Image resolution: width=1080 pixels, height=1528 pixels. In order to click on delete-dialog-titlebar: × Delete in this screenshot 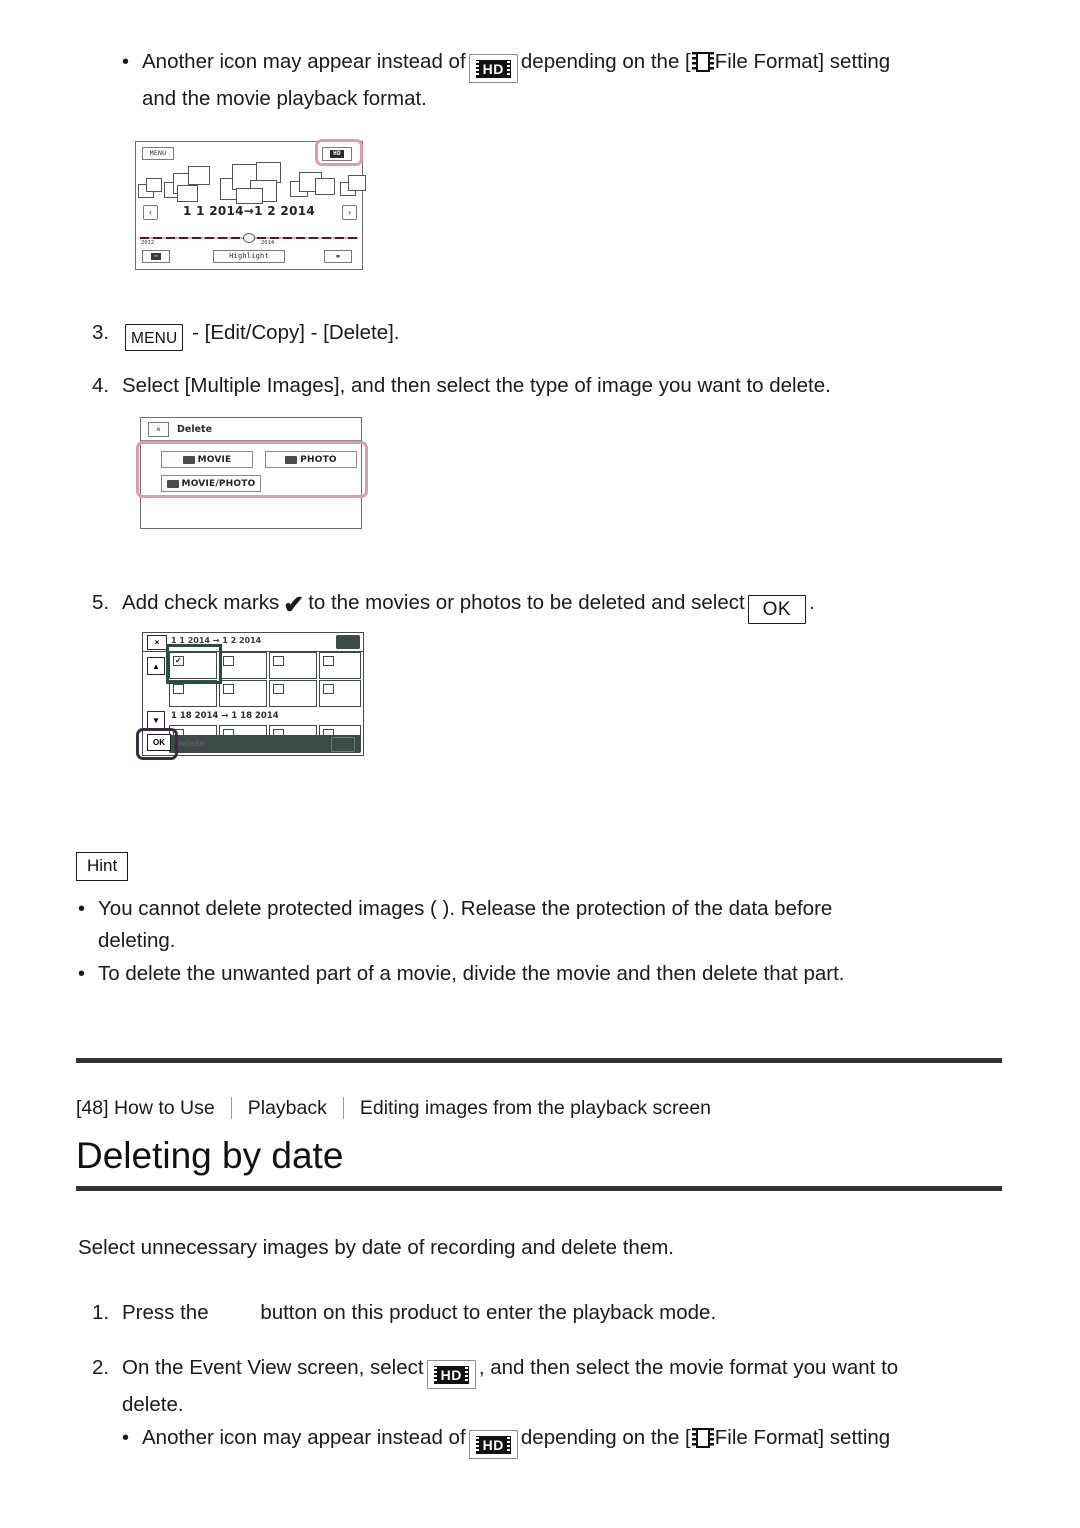, I will do `click(251, 429)`.